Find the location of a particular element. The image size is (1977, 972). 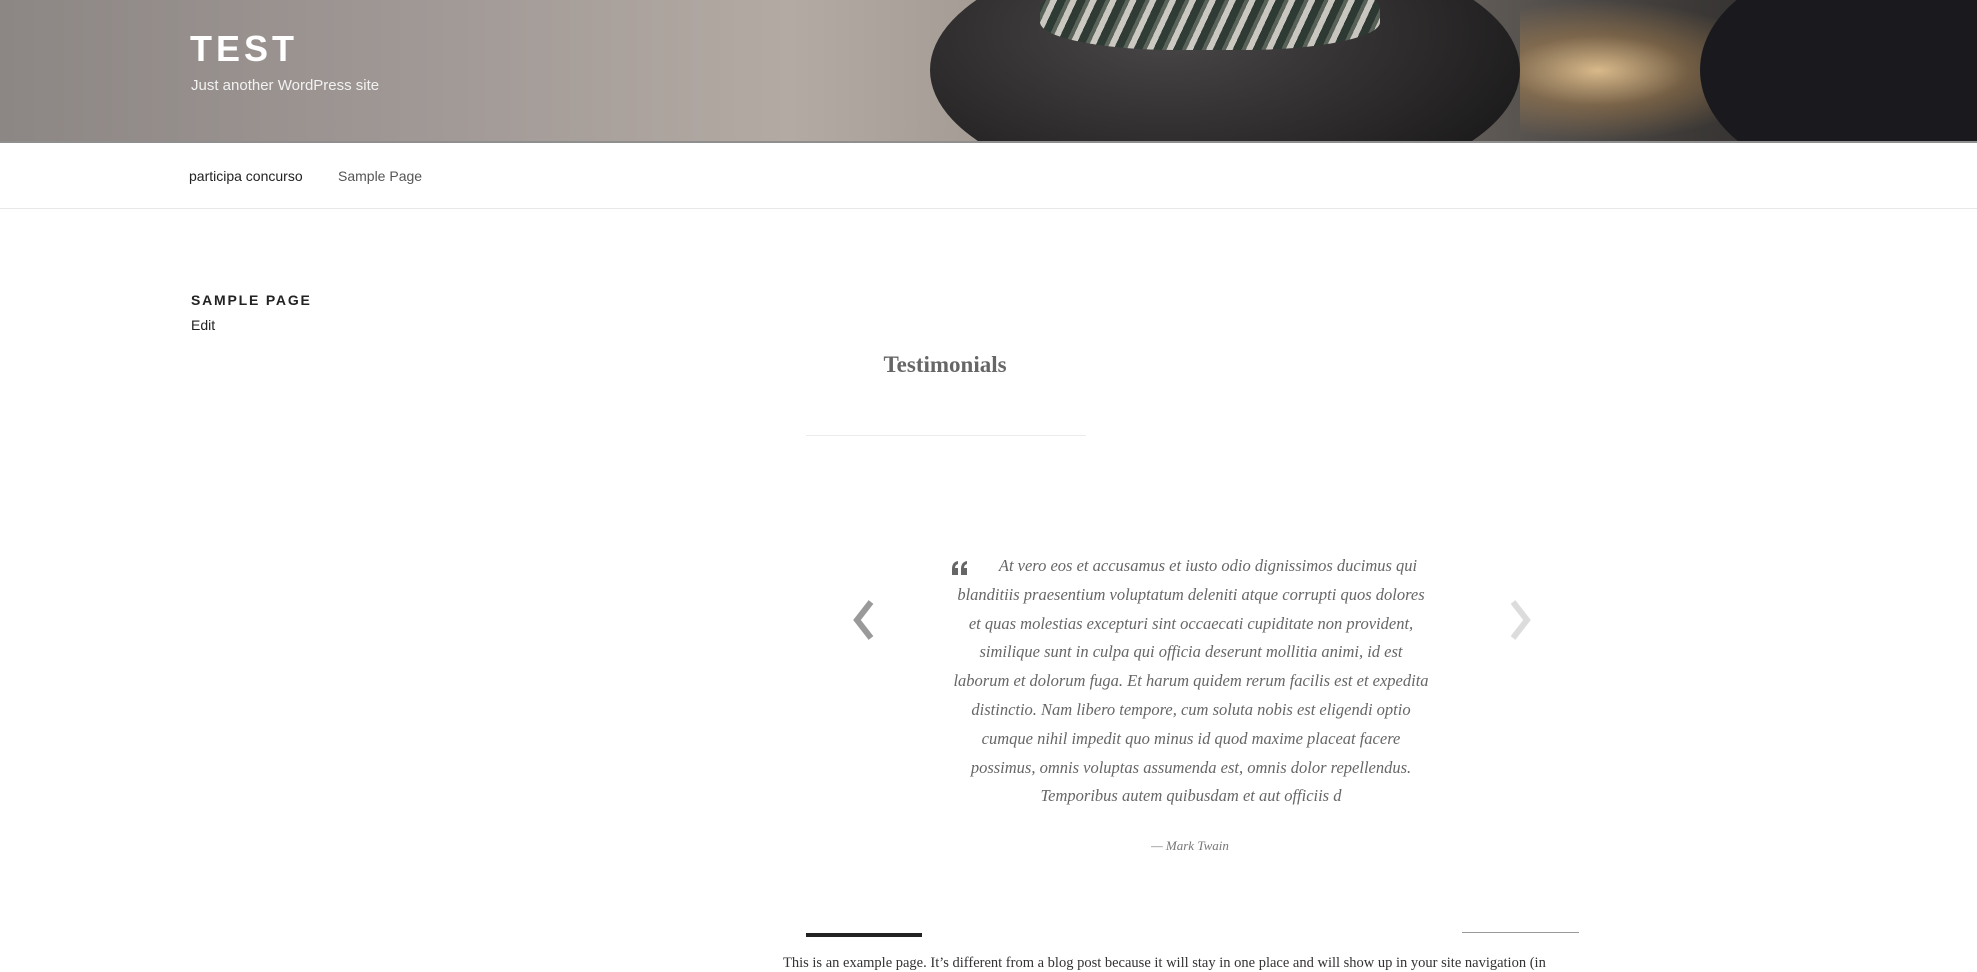

chevron-right-icon is located at coordinates (1520, 620).